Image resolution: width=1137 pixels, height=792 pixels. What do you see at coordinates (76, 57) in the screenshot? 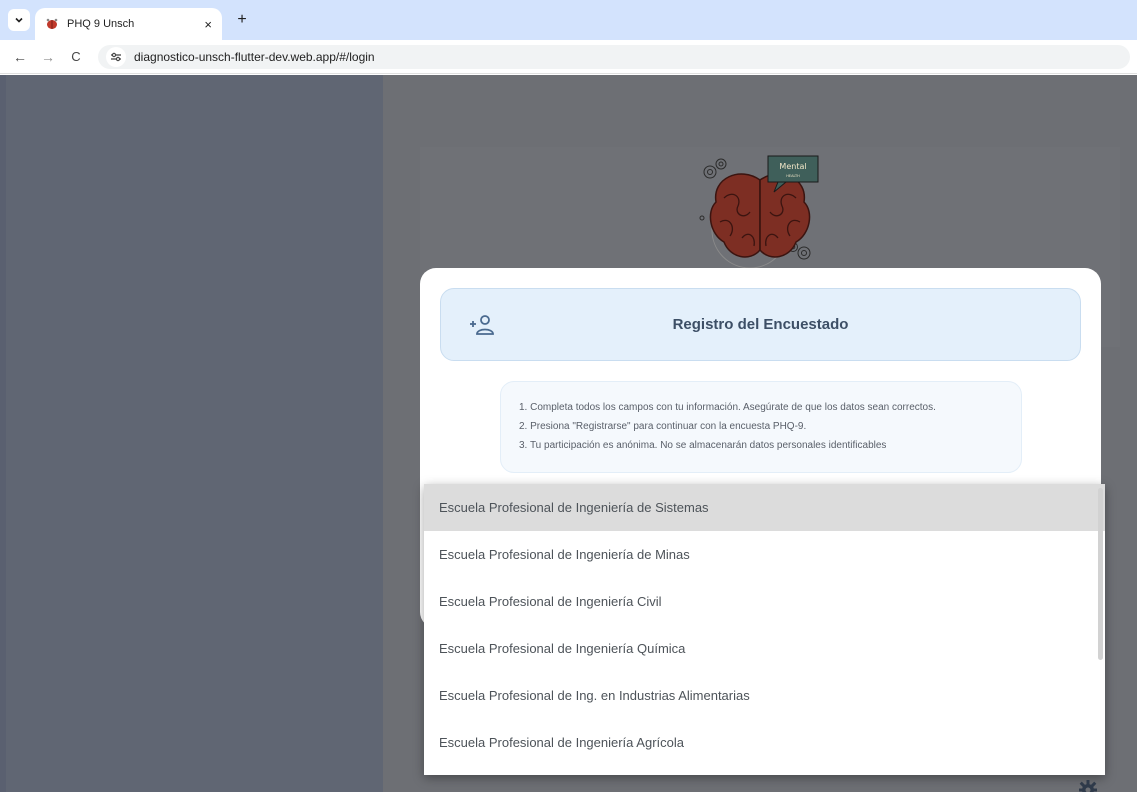
I see `reload-button: C` at bounding box center [76, 57].